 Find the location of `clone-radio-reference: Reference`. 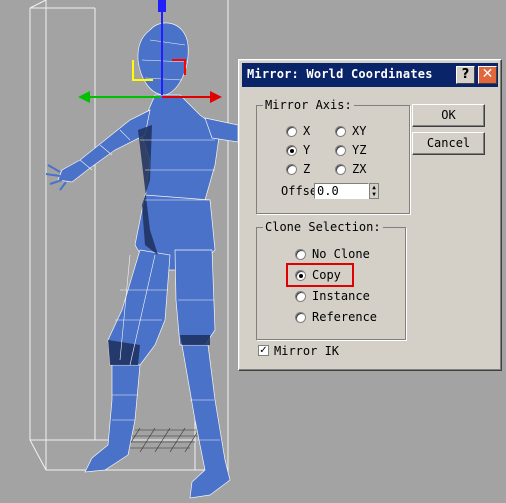

clone-radio-reference: Reference is located at coordinates (336, 317).